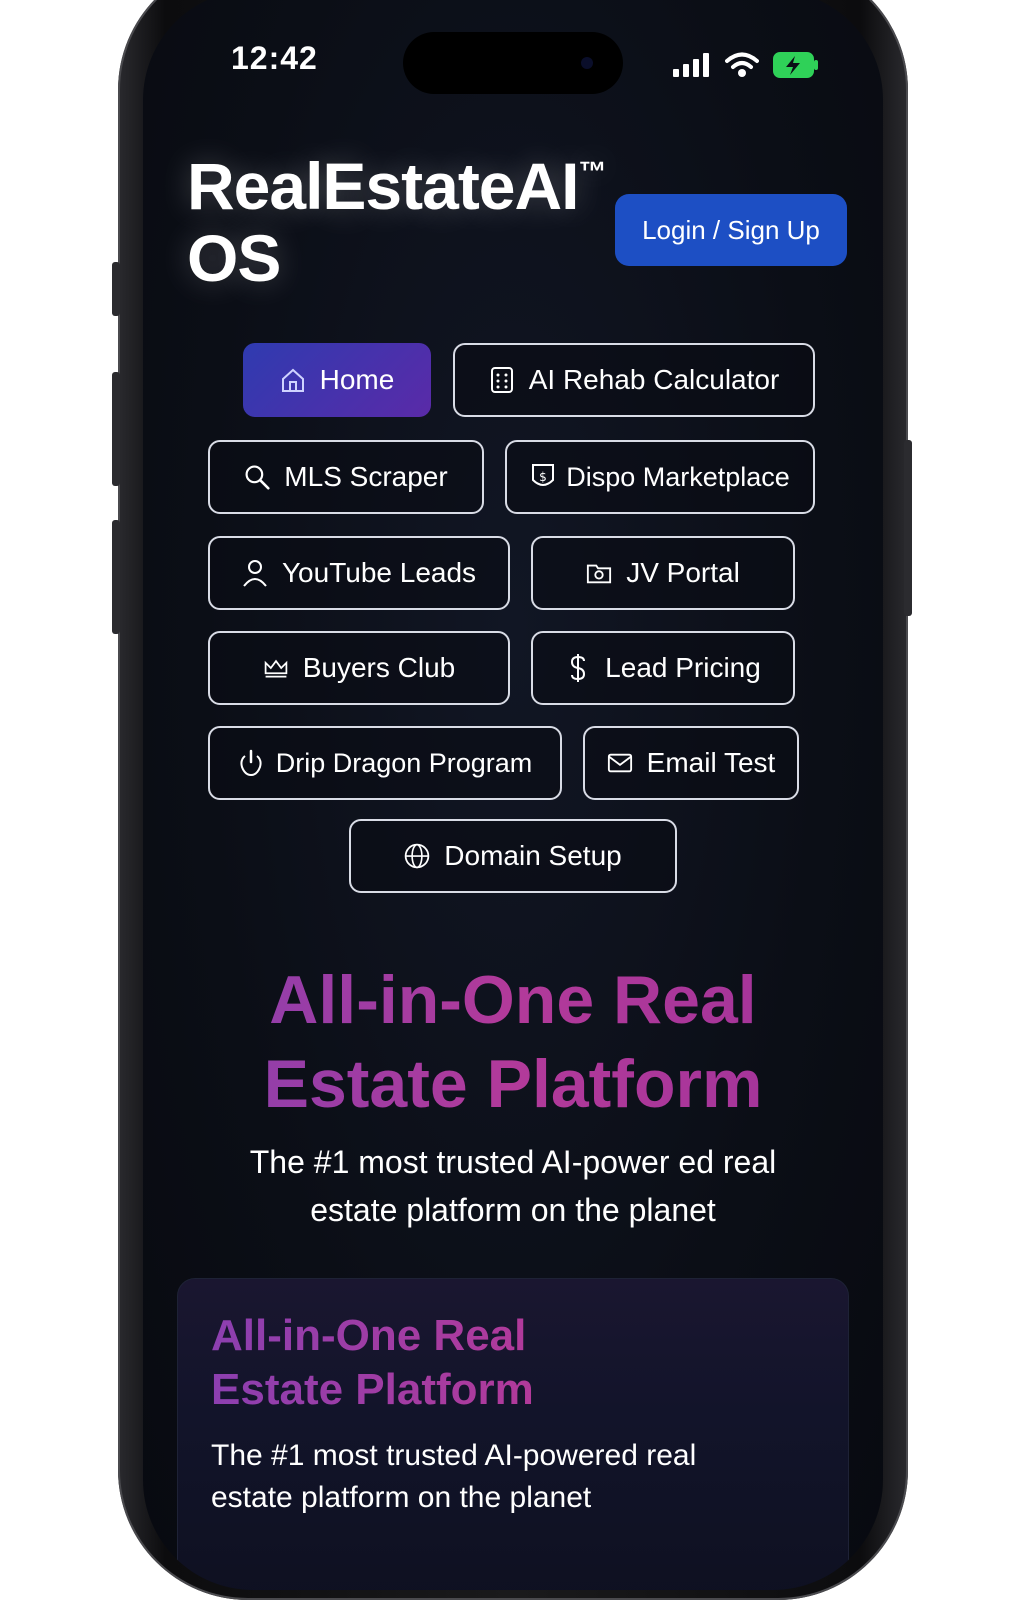  I want to click on power-icon, so click(251, 763).